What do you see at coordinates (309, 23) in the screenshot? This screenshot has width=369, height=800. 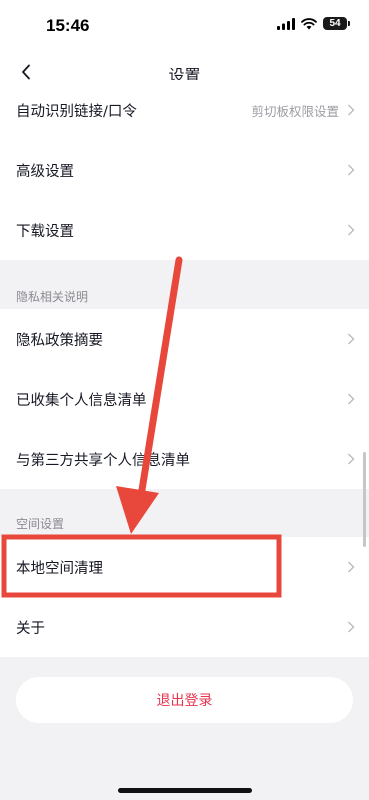 I see `wifi-icon` at bounding box center [309, 23].